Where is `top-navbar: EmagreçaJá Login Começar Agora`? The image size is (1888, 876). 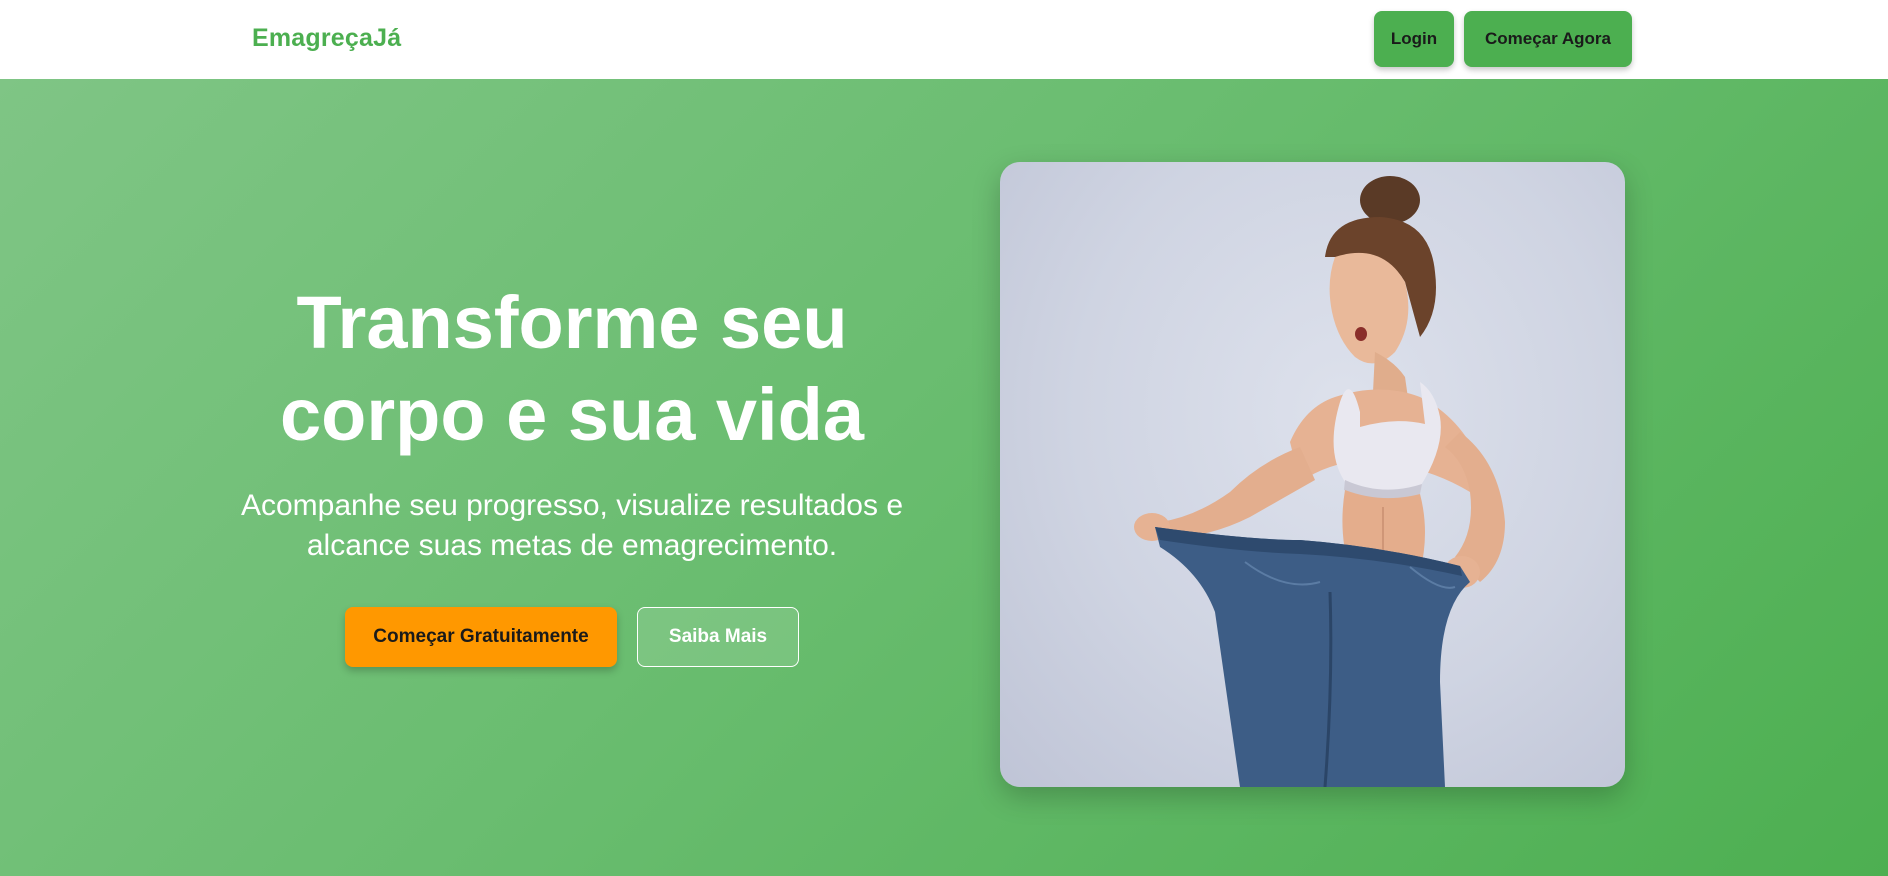 top-navbar: EmagreçaJá Login Começar Agora is located at coordinates (944, 39).